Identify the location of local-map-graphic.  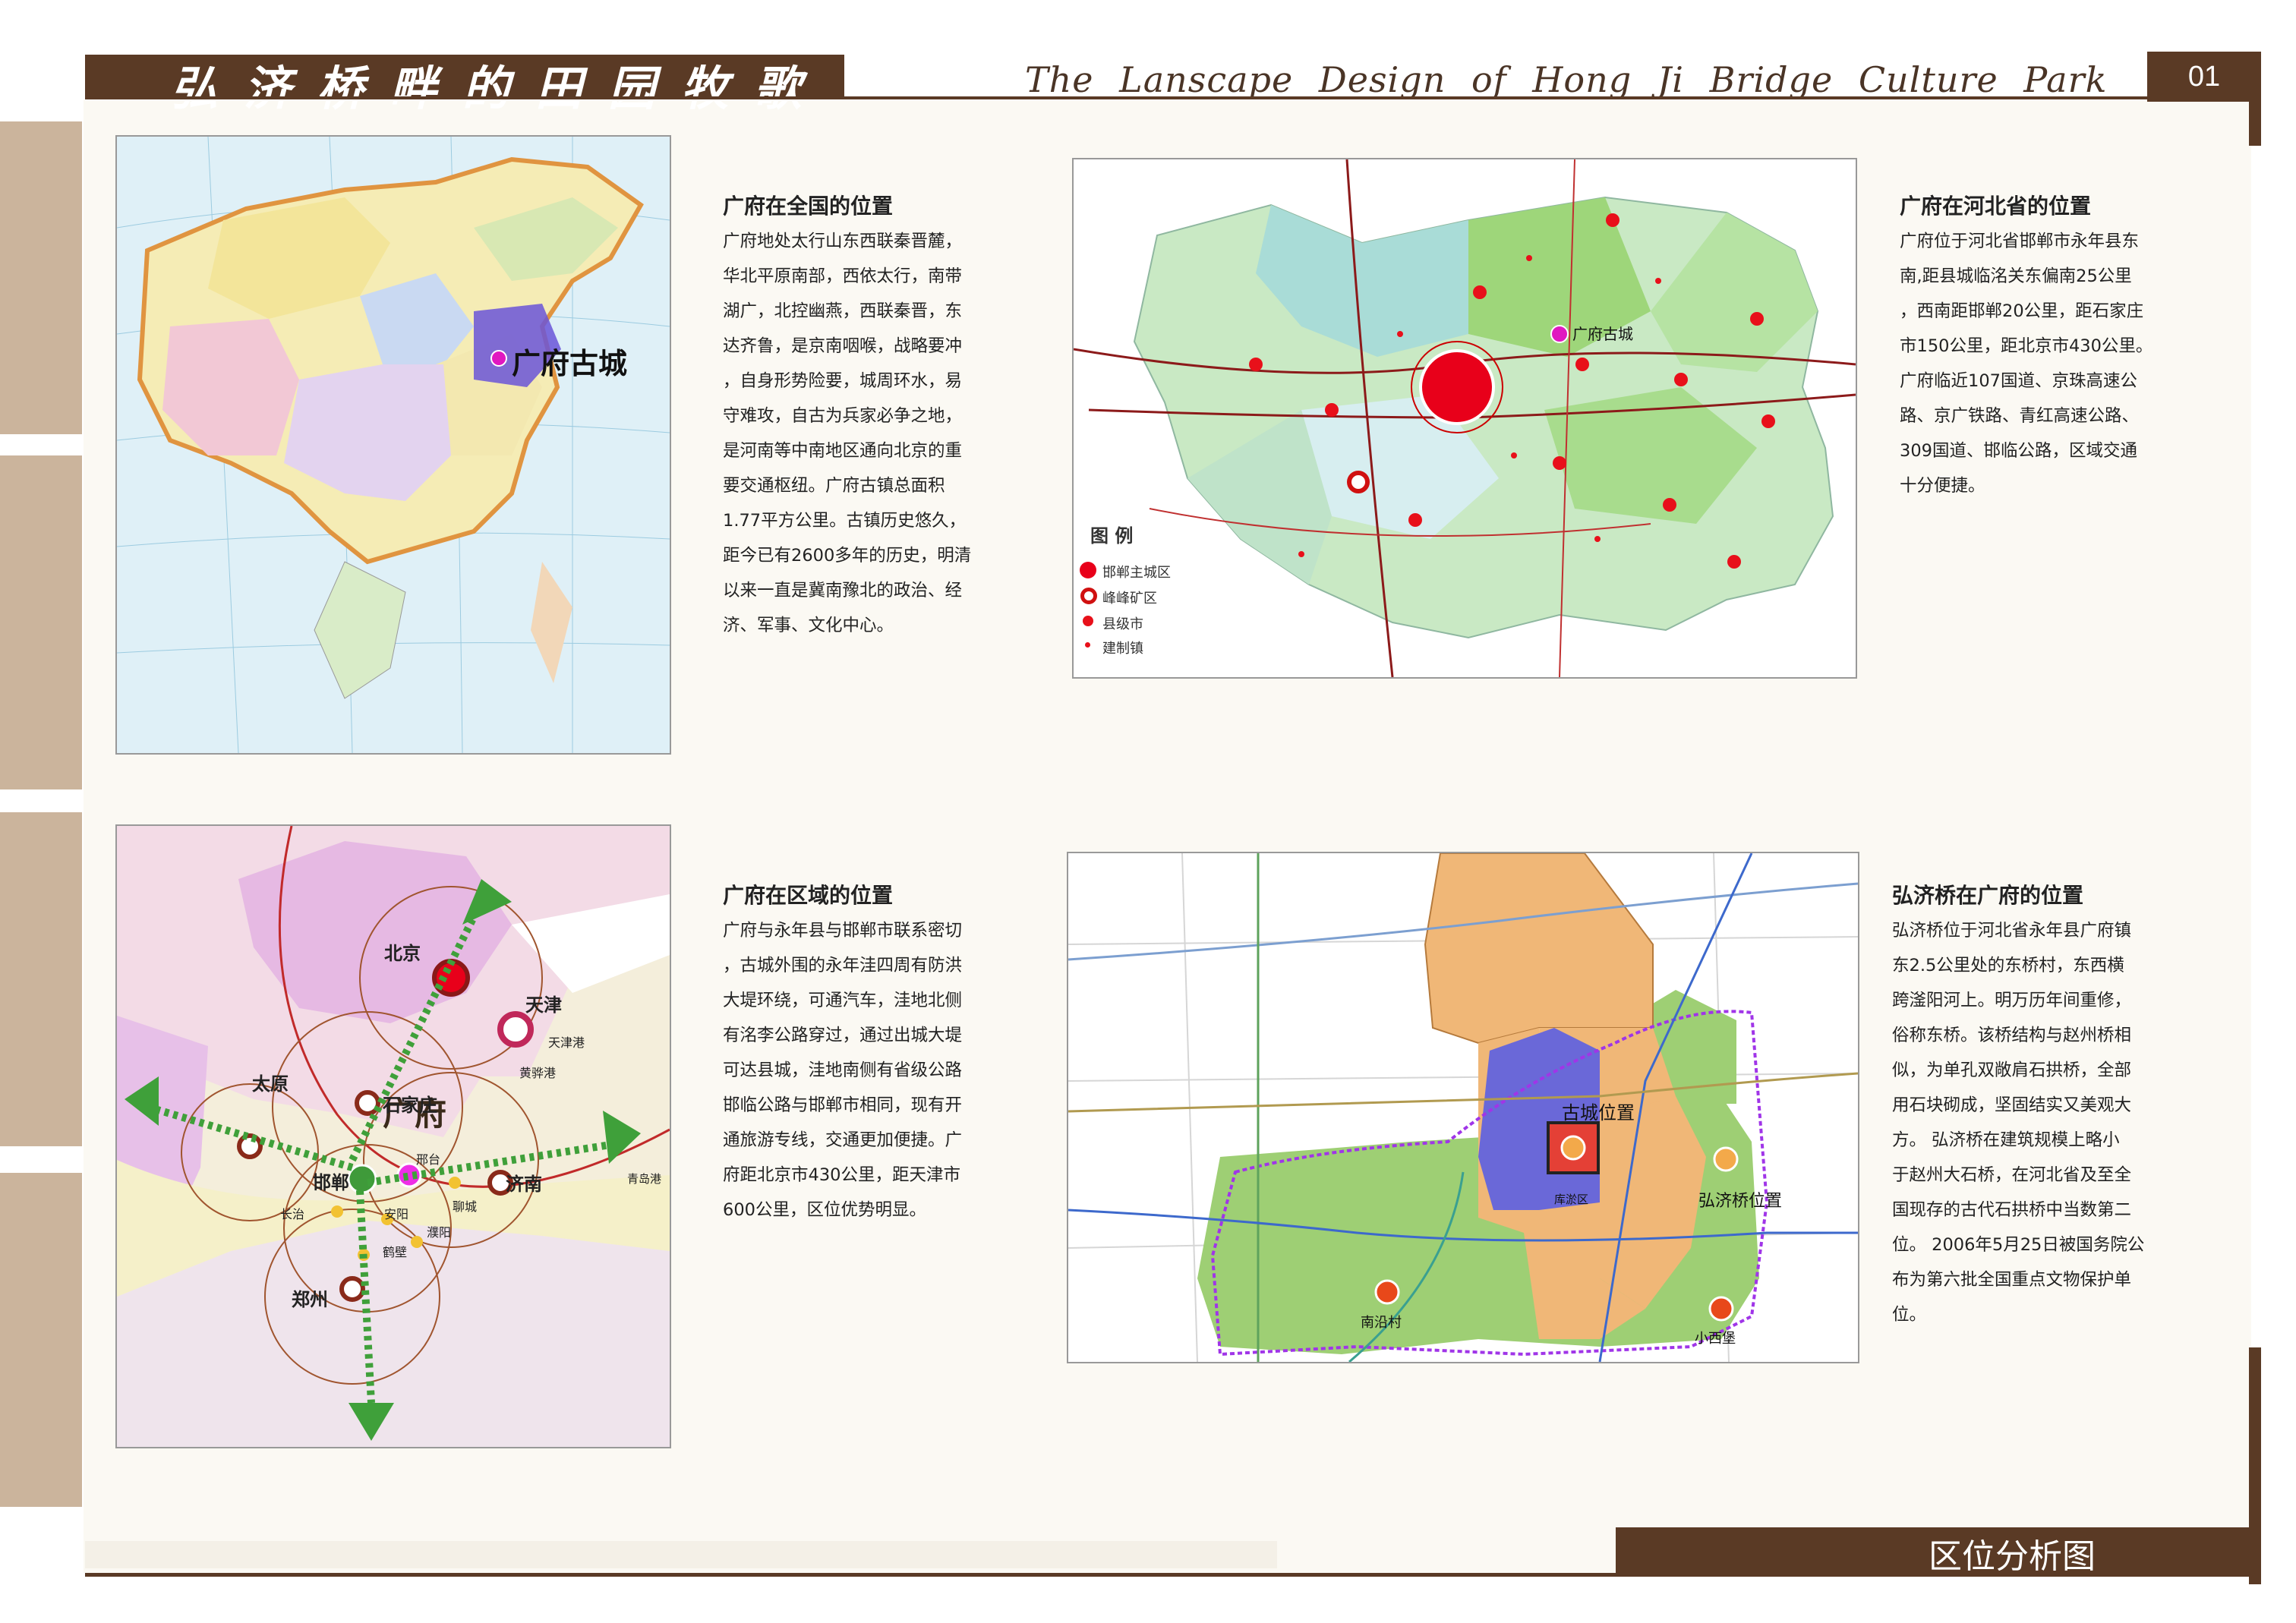
(1463, 1108).